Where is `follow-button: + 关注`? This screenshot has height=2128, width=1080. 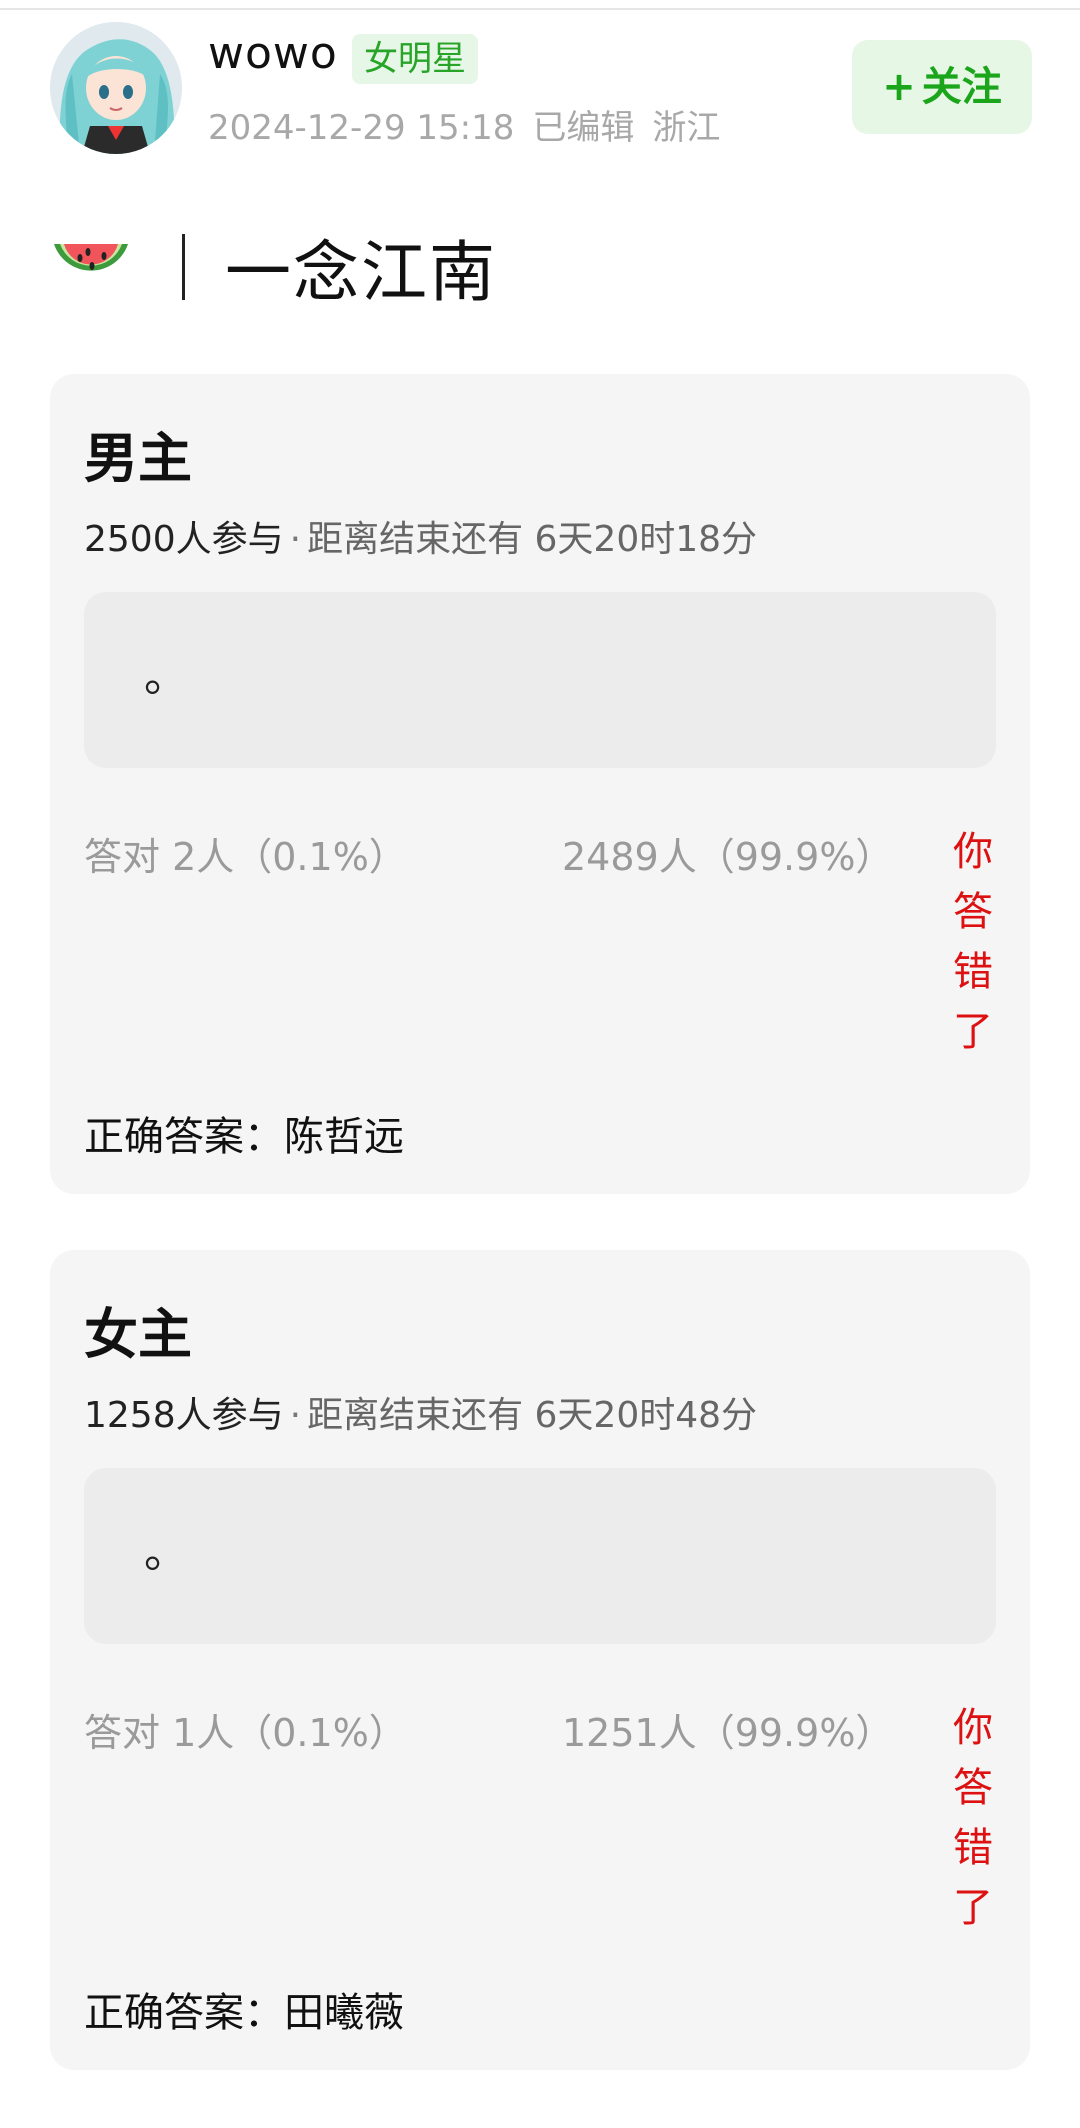 follow-button: + 关注 is located at coordinates (942, 87).